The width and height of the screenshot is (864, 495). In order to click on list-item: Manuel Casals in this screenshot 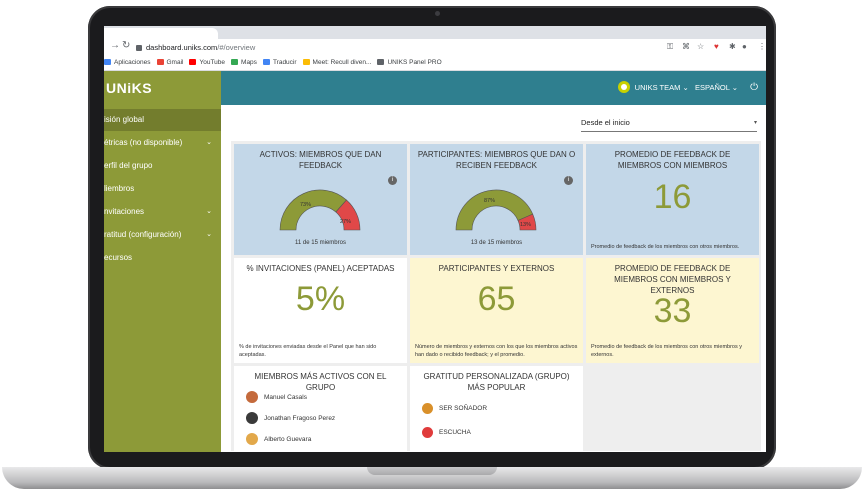, I will do `click(276, 398)`.